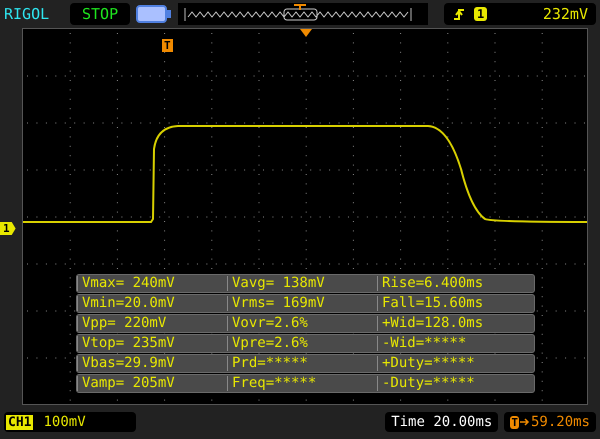 This screenshot has height=439, width=600. Describe the element at coordinates (455, 343) in the screenshot. I see `measurement-value: -Wid=*****` at that location.